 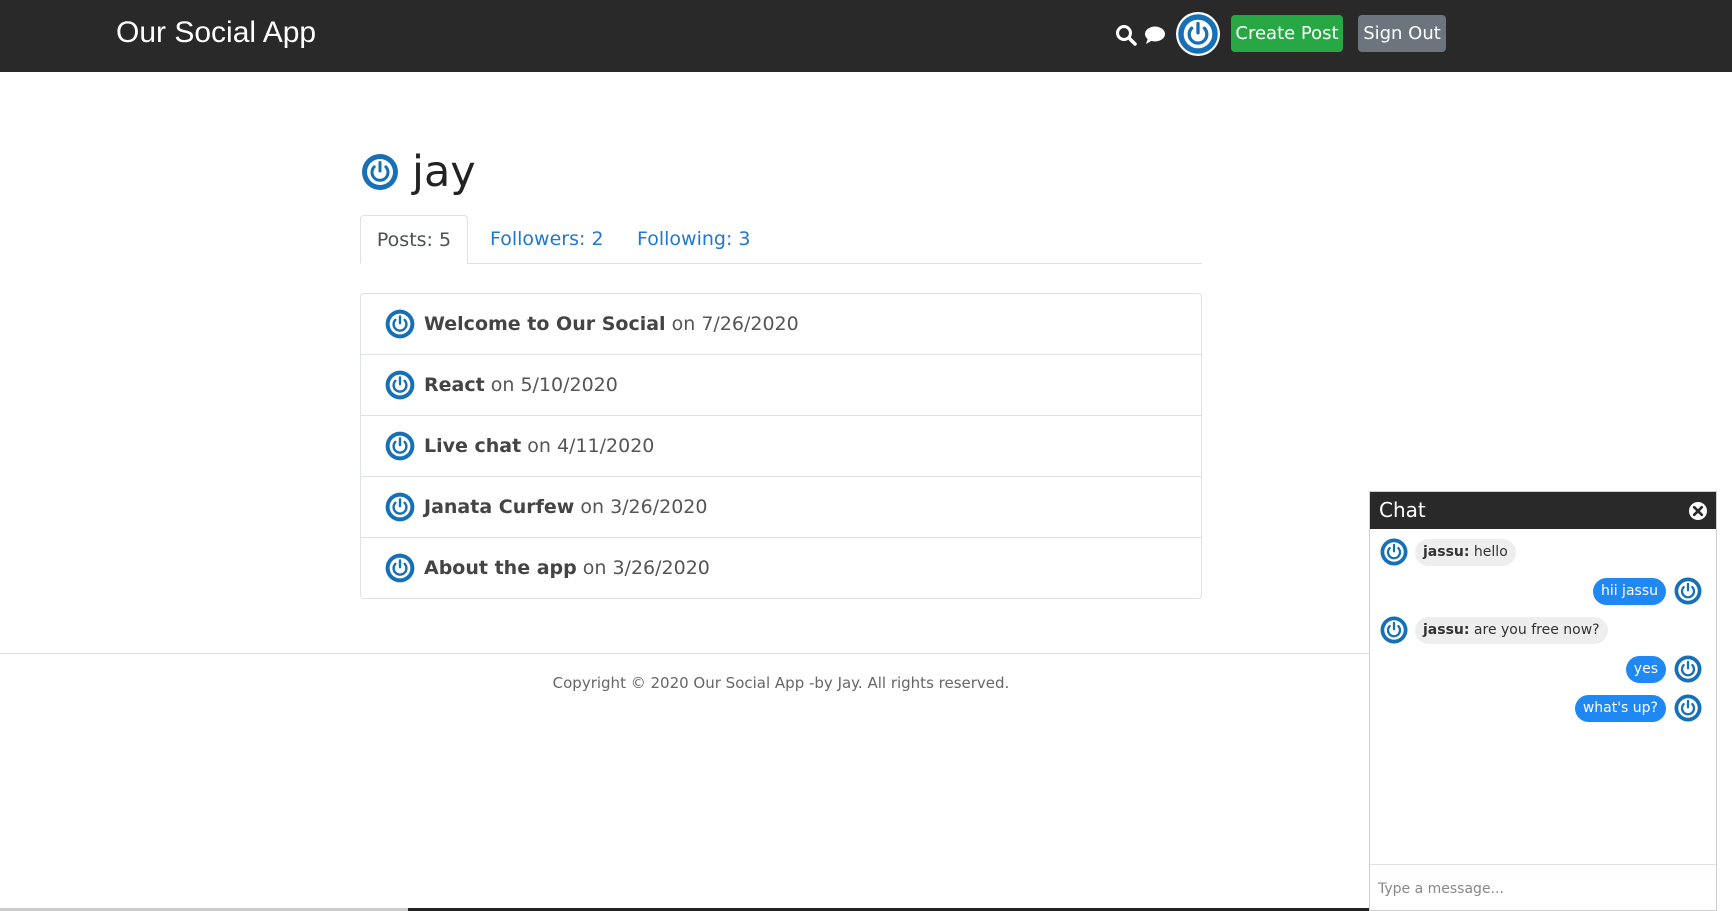 I want to click on post-entry: Janata Curfew on 3/26/2020, so click(x=566, y=507).